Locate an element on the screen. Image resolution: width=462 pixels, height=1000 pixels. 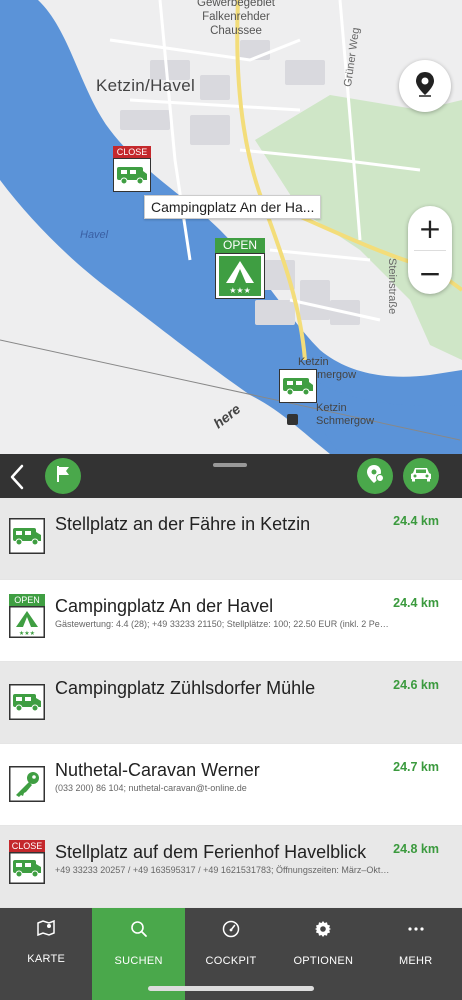
map-marker-motorhome-closed: CLOSE is located at coordinates (132, 169).